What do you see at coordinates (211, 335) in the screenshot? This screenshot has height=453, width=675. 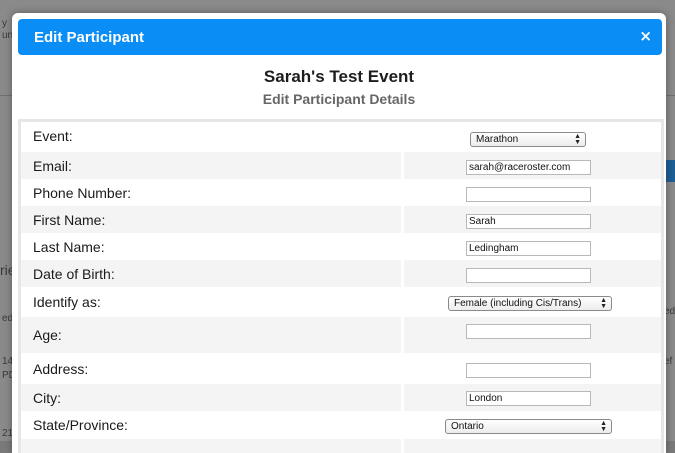 I see `age-label: Age:` at bounding box center [211, 335].